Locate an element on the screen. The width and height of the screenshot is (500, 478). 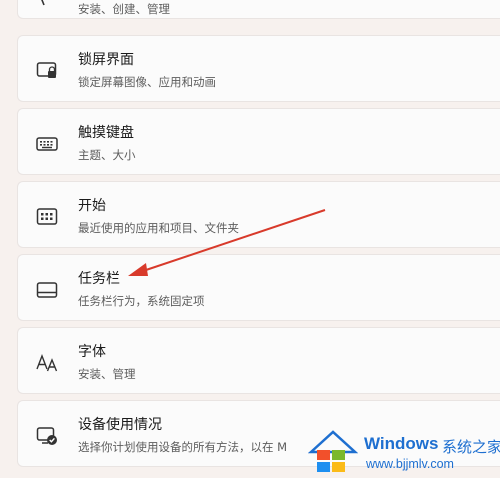
watermark: Windows 系统之家 www.bjjmlv.com is located at coordinates (403, 452).